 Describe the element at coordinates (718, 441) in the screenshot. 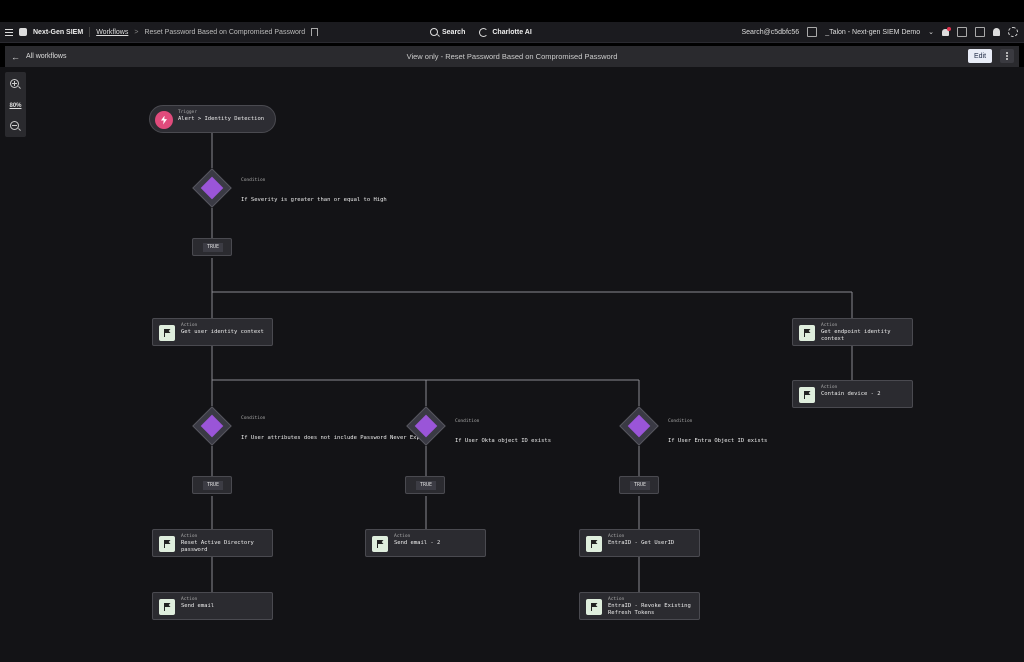

I see `condition-label: If User Entra Object ID exists` at that location.